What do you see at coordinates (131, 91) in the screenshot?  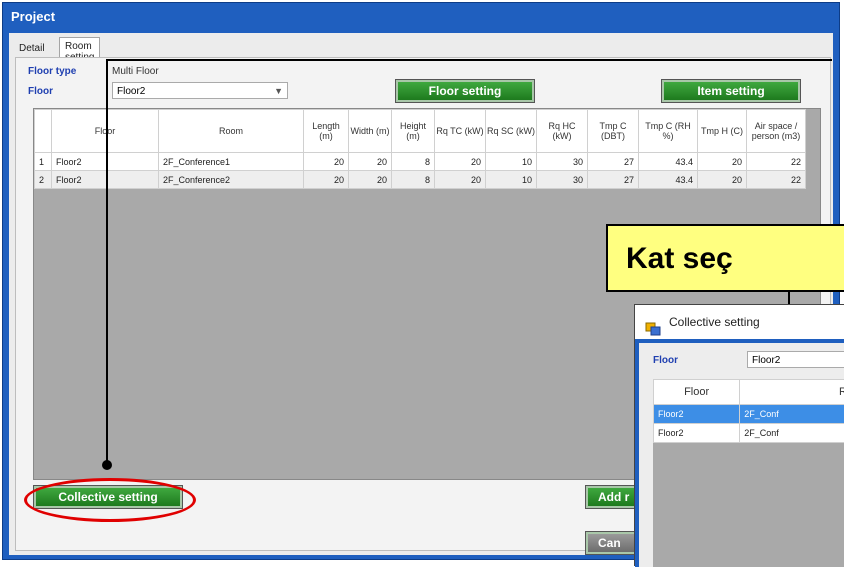 I see `floor-select-value: Floor2` at bounding box center [131, 91].